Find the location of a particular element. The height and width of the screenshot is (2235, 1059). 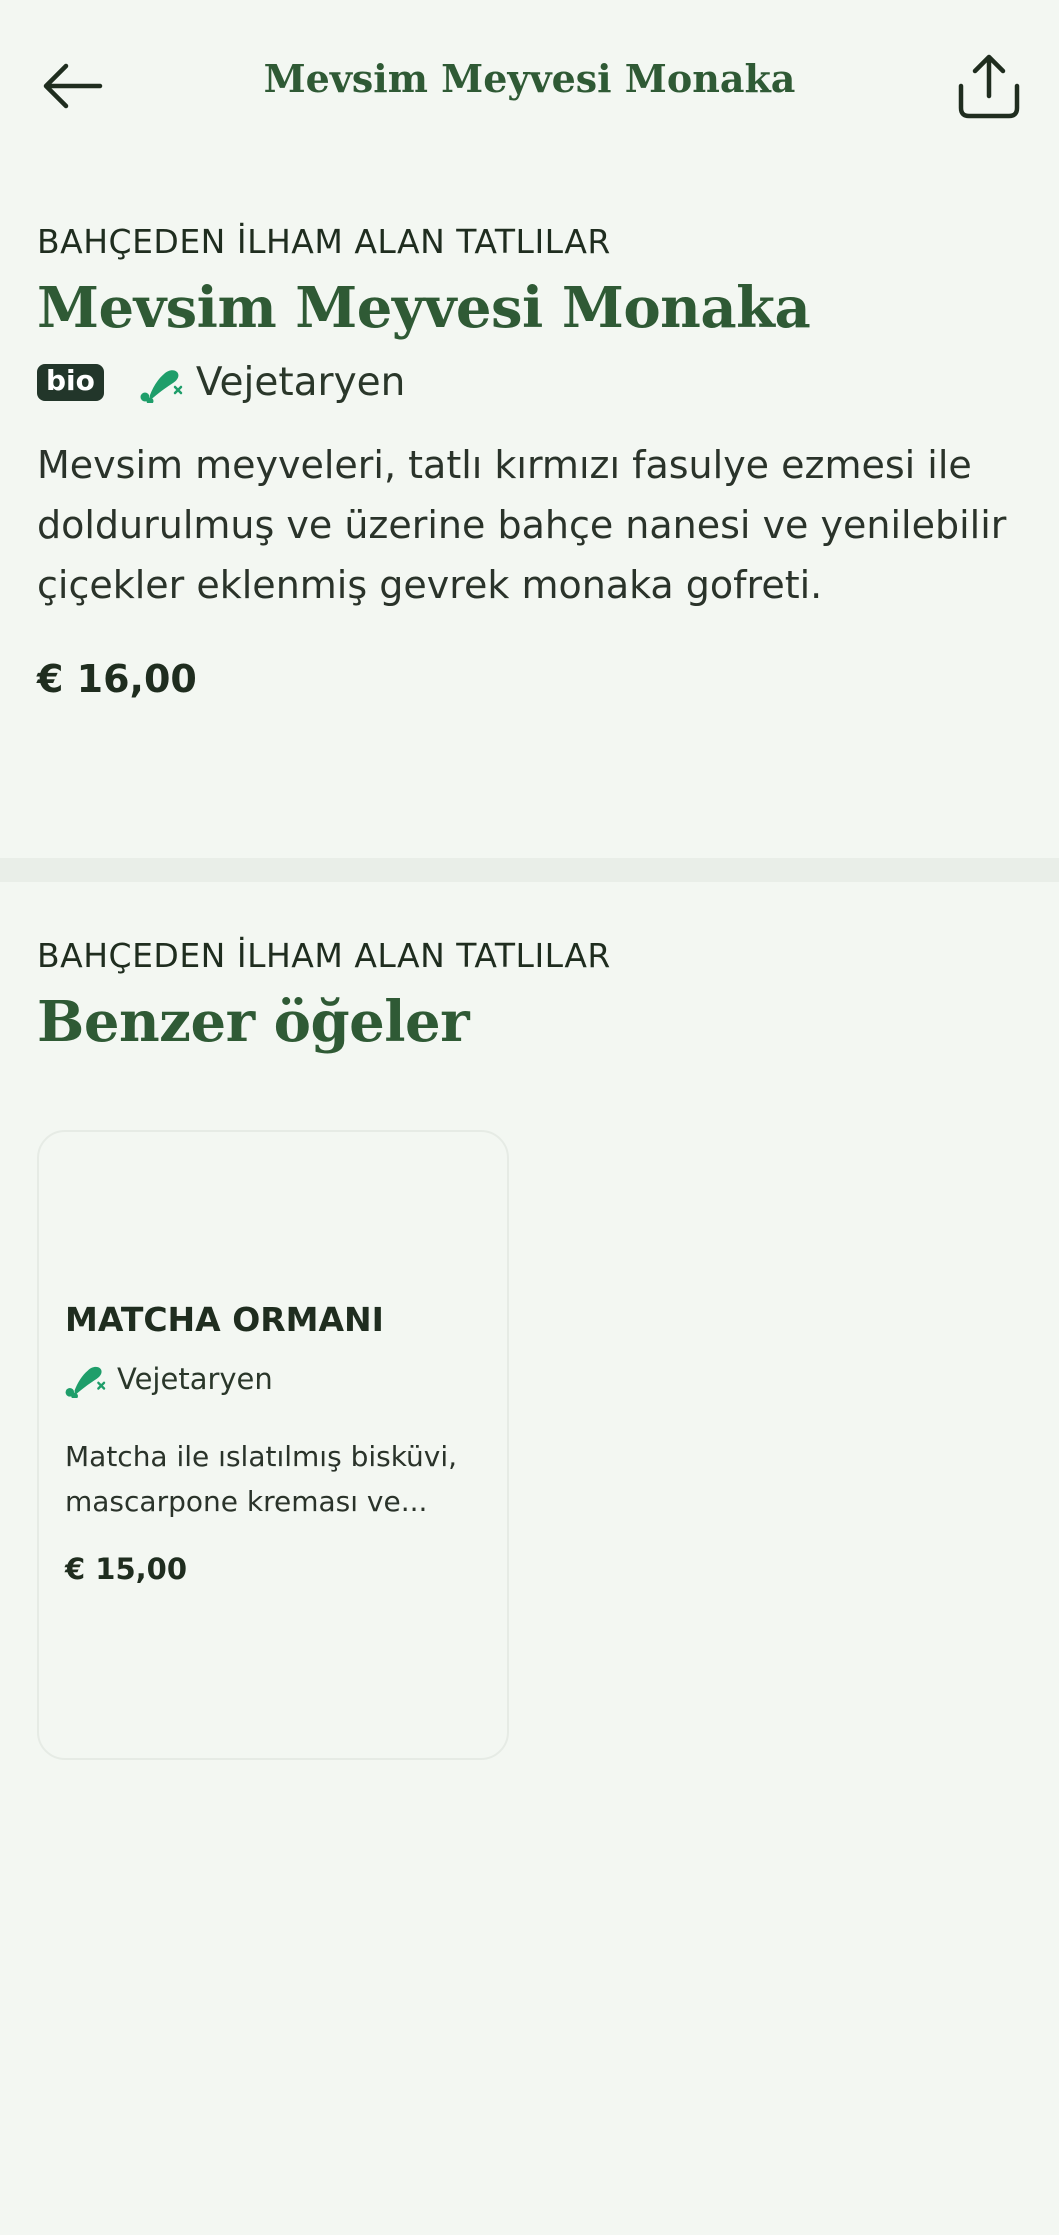

product-price: € 16,00 is located at coordinates (117, 679).